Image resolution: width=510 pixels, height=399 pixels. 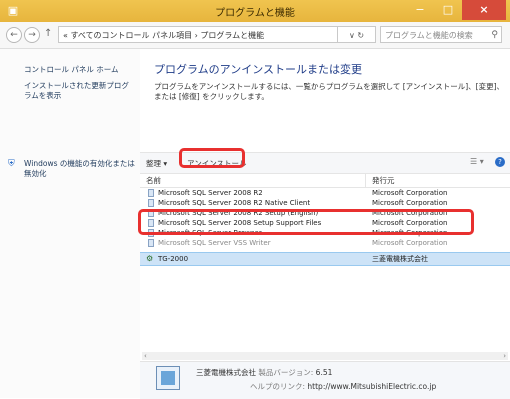 What do you see at coordinates (325, 356) in the screenshot?
I see `horizontal-scrollbar: ‹ ›` at bounding box center [325, 356].